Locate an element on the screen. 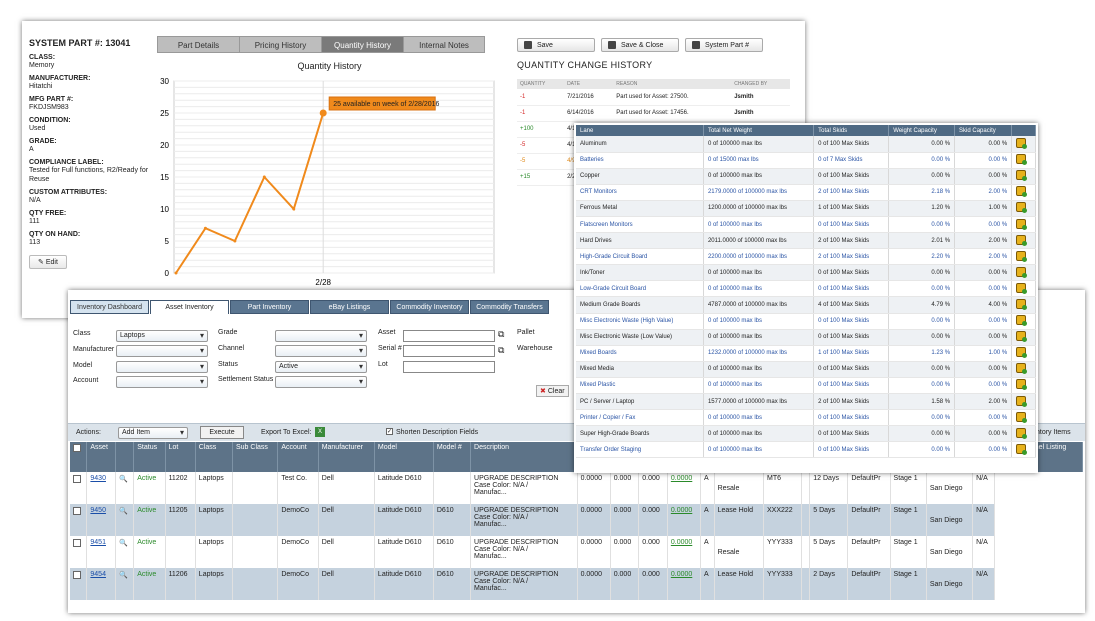 The width and height of the screenshot is (1095, 621). tab-part-inventory: Part Inventory is located at coordinates (269, 307).